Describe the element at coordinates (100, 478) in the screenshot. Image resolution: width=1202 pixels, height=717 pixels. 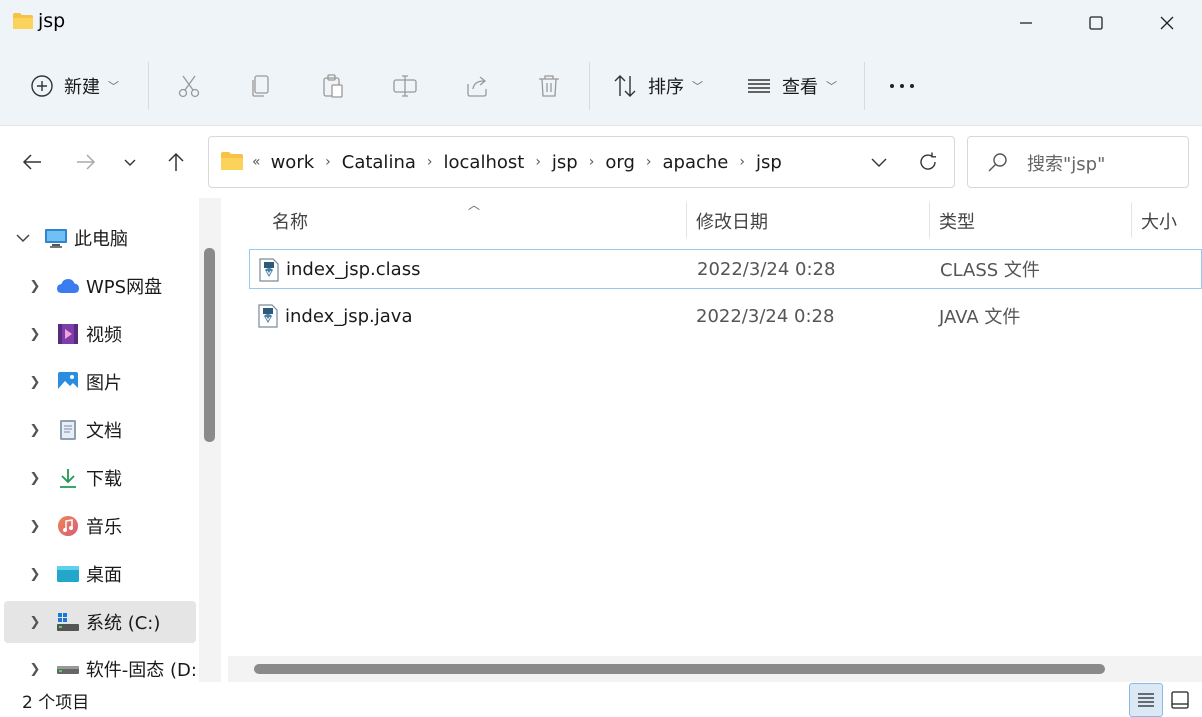
I see `sidebar-item-downloads: ❯ 下载` at that location.